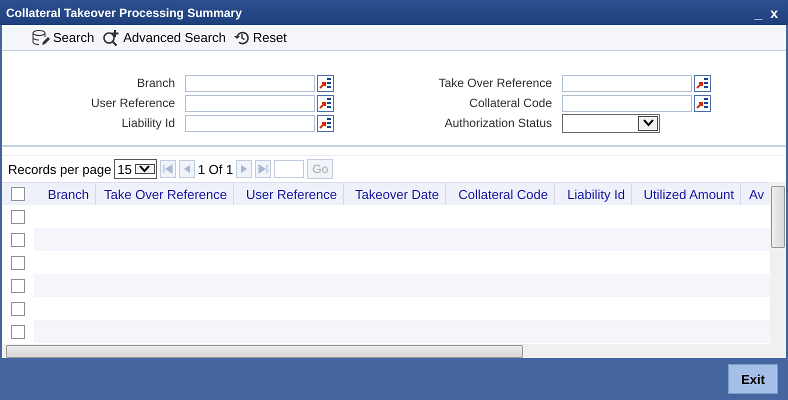 The height and width of the screenshot is (400, 788). Describe the element at coordinates (242, 38) in the screenshot. I see `history-icon` at that location.